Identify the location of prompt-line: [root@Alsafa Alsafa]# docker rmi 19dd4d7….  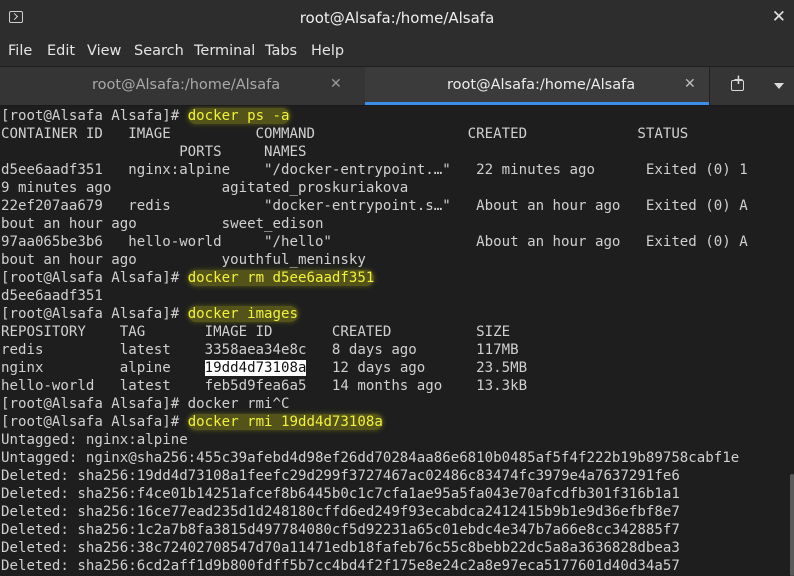
(192, 422).